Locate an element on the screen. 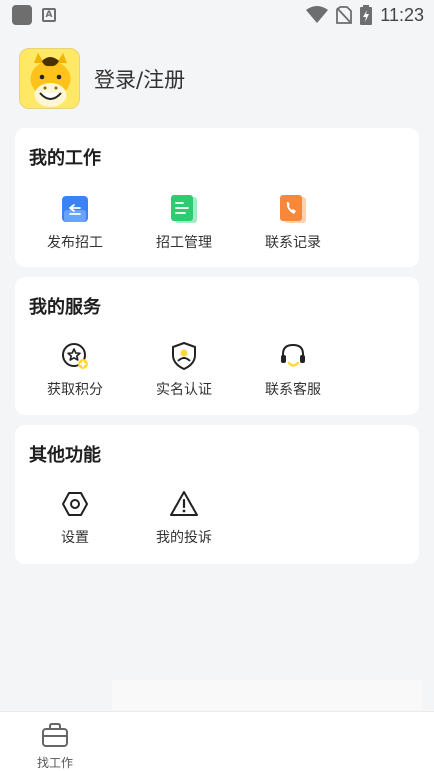  contact-record-icon is located at coordinates (293, 209).